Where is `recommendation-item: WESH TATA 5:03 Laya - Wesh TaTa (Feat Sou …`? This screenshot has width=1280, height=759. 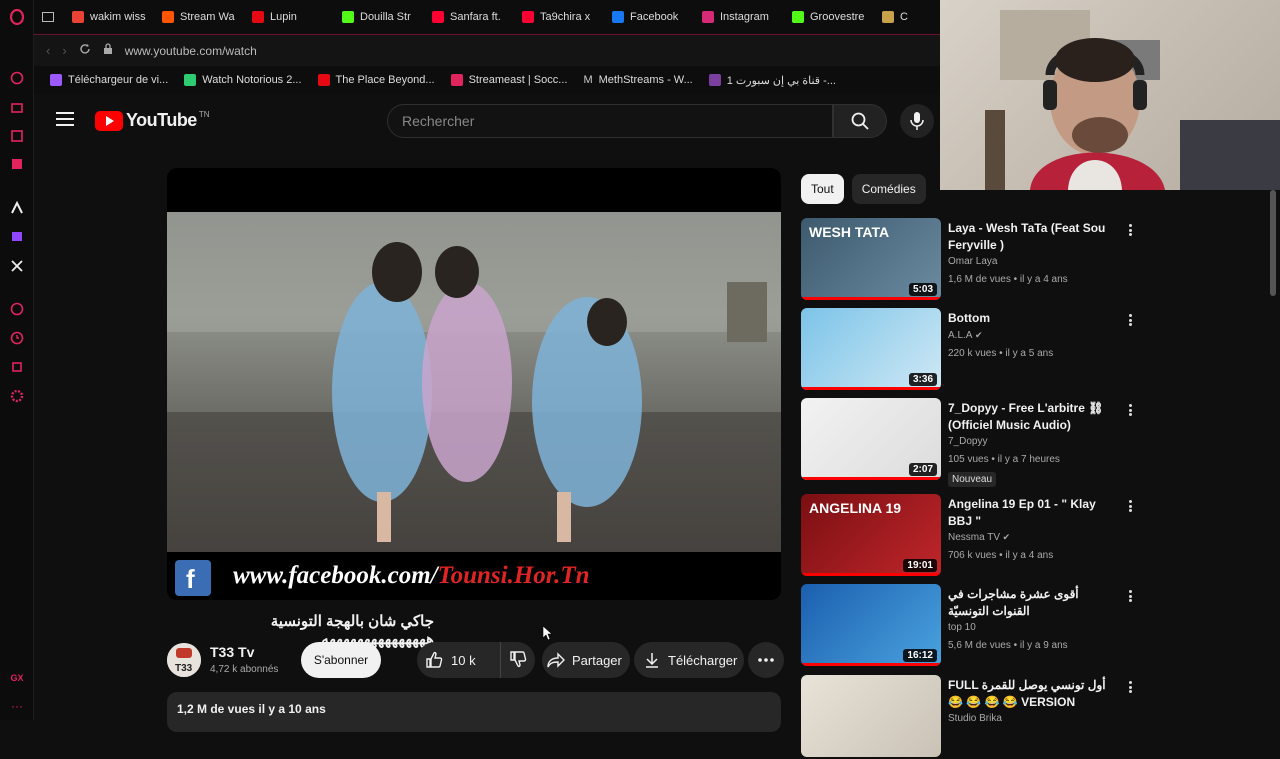 recommendation-item: WESH TATA 5:03 Laya - Wesh TaTa (Feat Sou … is located at coordinates (971, 260).